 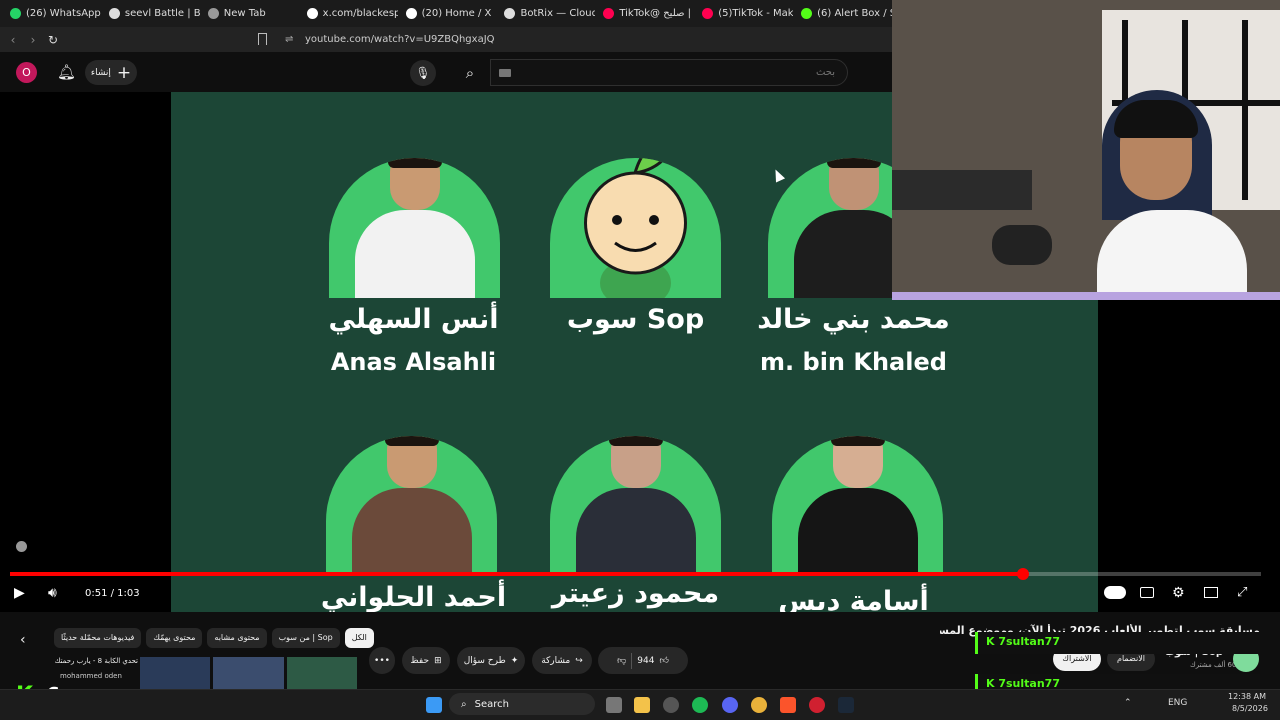 What do you see at coordinates (635, 319) in the screenshot?
I see `person-name-ar: سوب Sop` at bounding box center [635, 319].